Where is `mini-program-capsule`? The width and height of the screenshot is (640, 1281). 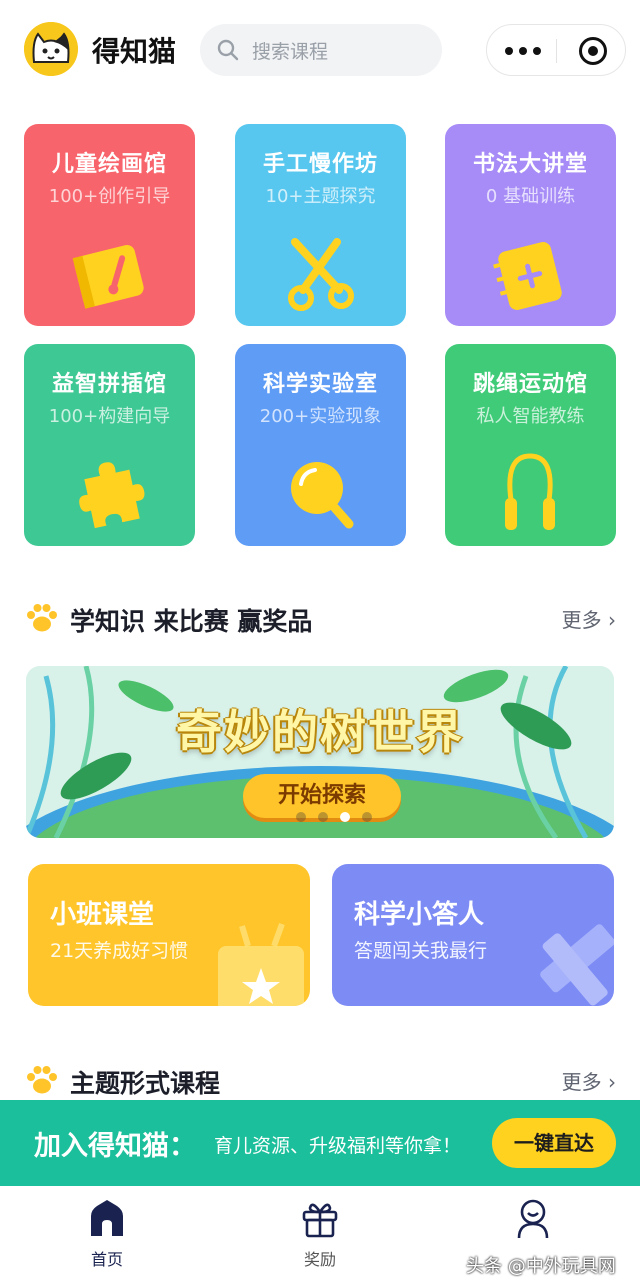
mini-program-capsule is located at coordinates (556, 50).